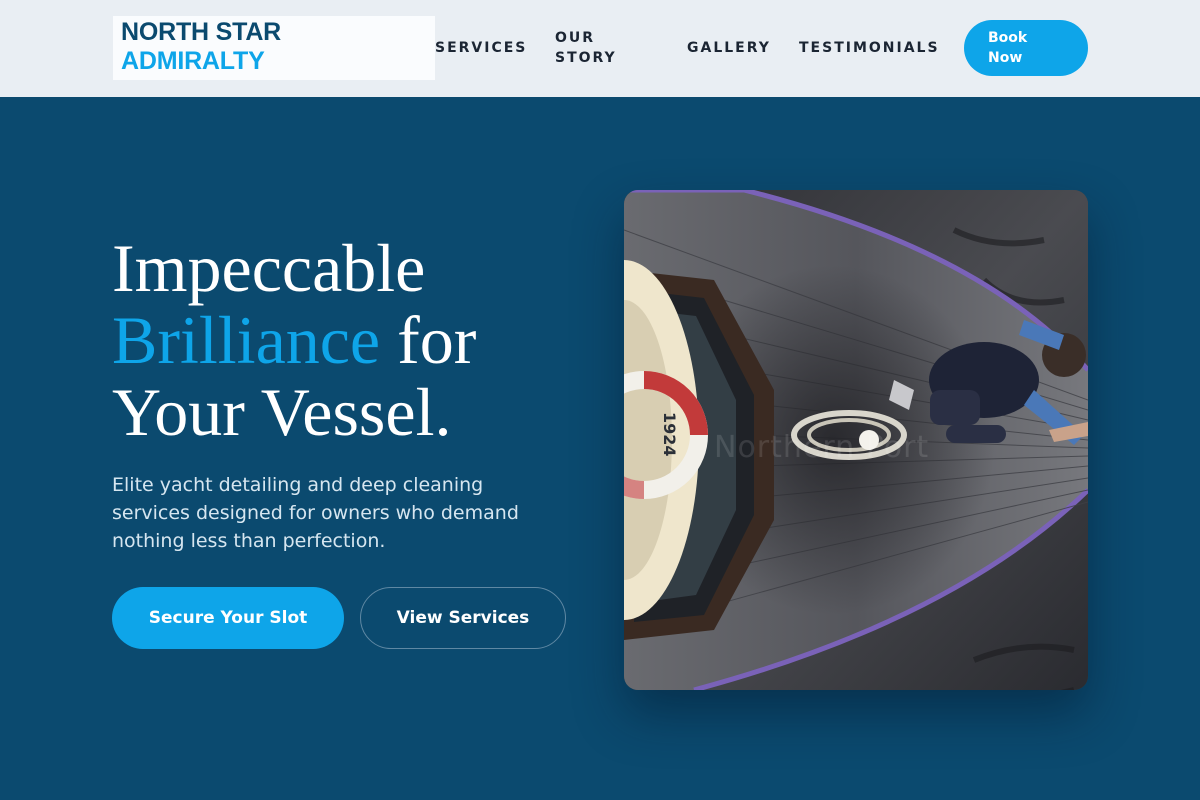 Image resolution: width=1200 pixels, height=800 pixels. What do you see at coordinates (1026, 48) in the screenshot?
I see `book-now-button: Book Now` at bounding box center [1026, 48].